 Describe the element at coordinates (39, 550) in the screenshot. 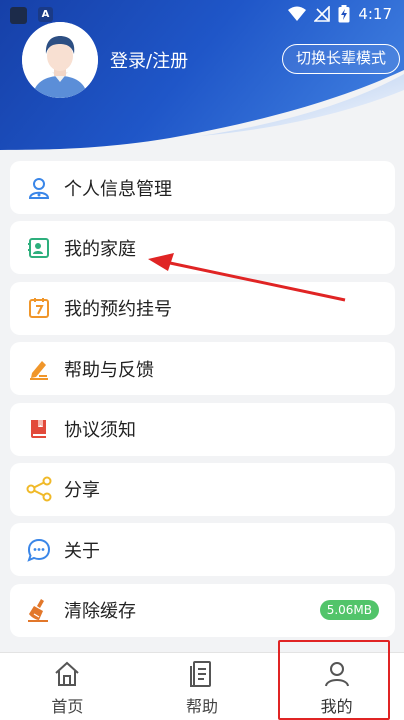

I see `chat-bubble-icon` at that location.